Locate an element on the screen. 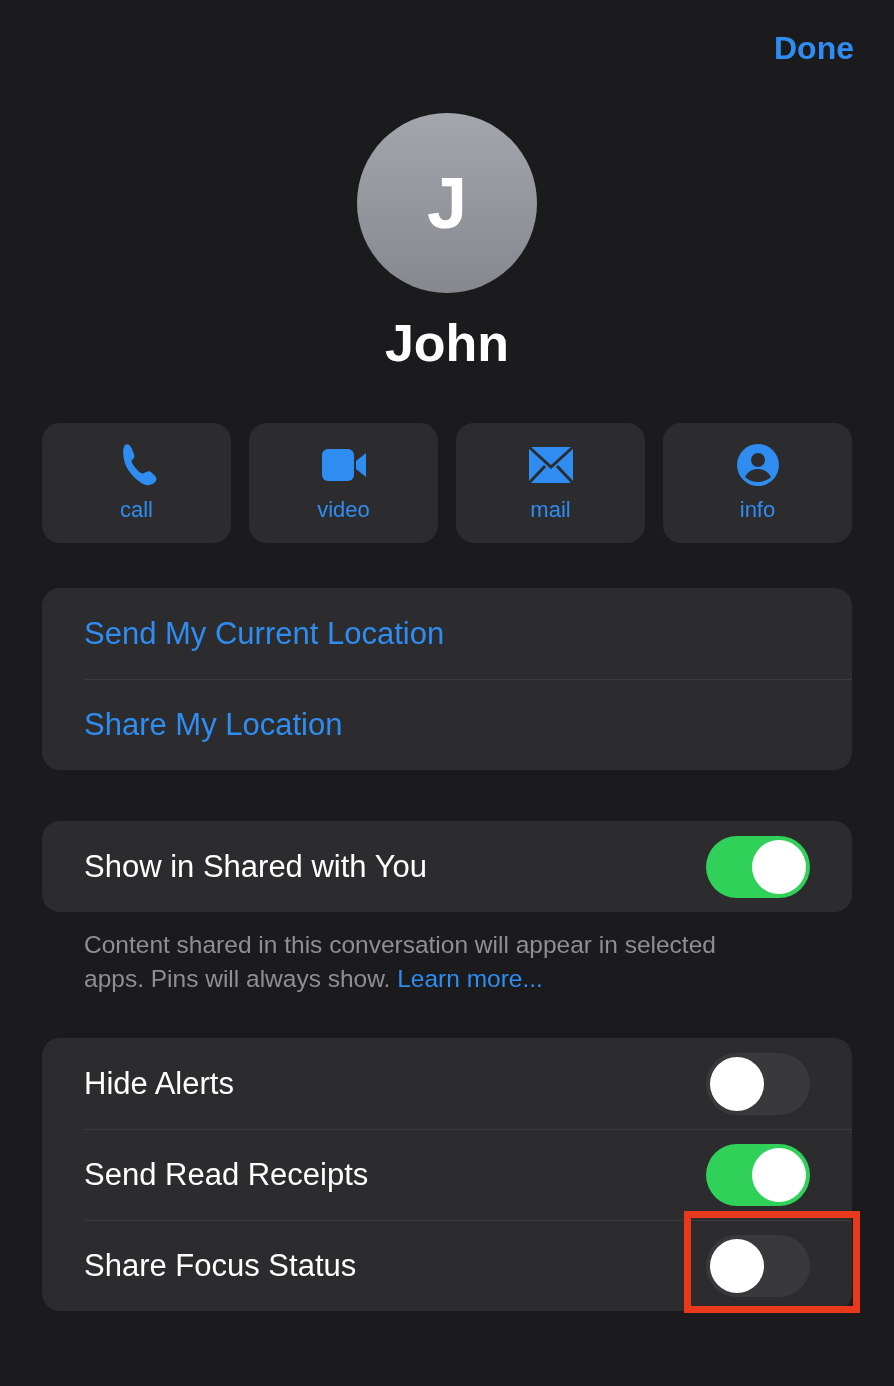 The image size is (894, 1386). setting-label: Show in Shared with You is located at coordinates (255, 866).